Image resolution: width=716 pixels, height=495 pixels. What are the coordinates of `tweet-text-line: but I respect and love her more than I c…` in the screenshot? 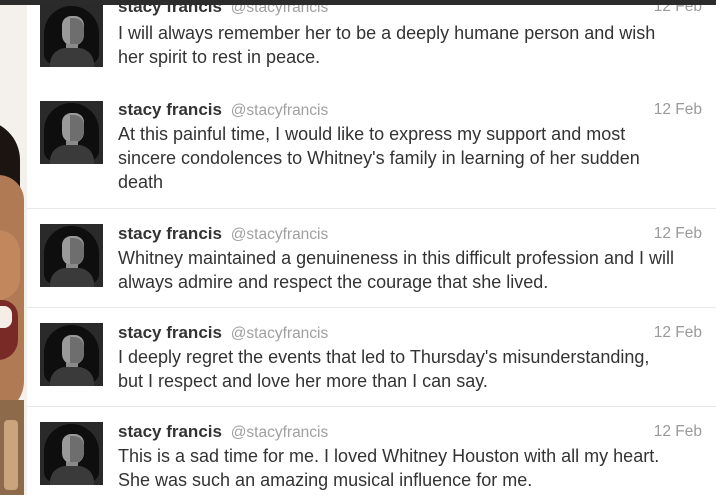 It's located at (303, 381).